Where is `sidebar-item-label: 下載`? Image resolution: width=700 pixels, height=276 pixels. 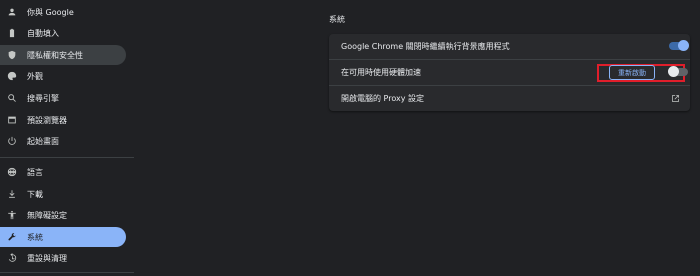 sidebar-item-label: 下載 is located at coordinates (35, 194).